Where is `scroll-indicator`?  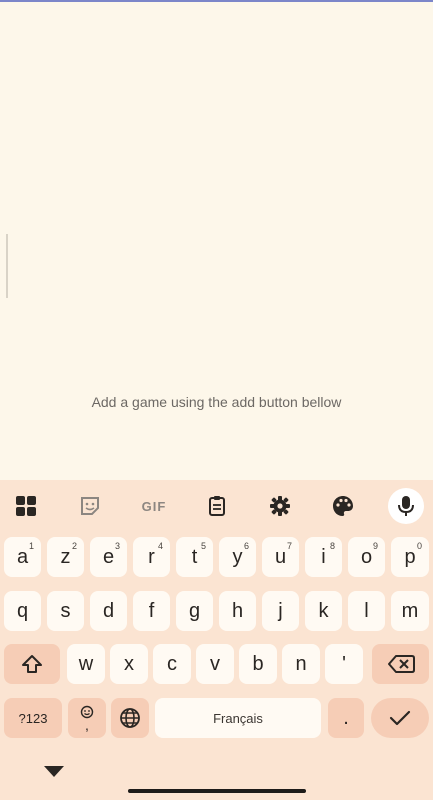 scroll-indicator is located at coordinates (7, 266).